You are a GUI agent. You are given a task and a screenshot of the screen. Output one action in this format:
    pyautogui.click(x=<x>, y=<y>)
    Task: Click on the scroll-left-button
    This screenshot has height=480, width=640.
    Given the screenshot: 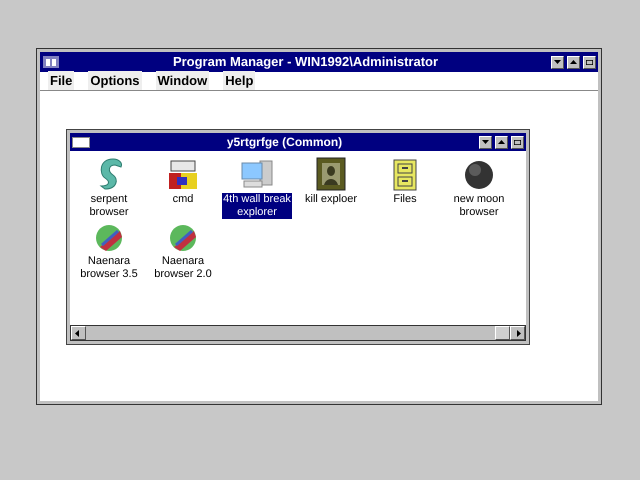 What is the action you would take?
    pyautogui.click(x=78, y=333)
    